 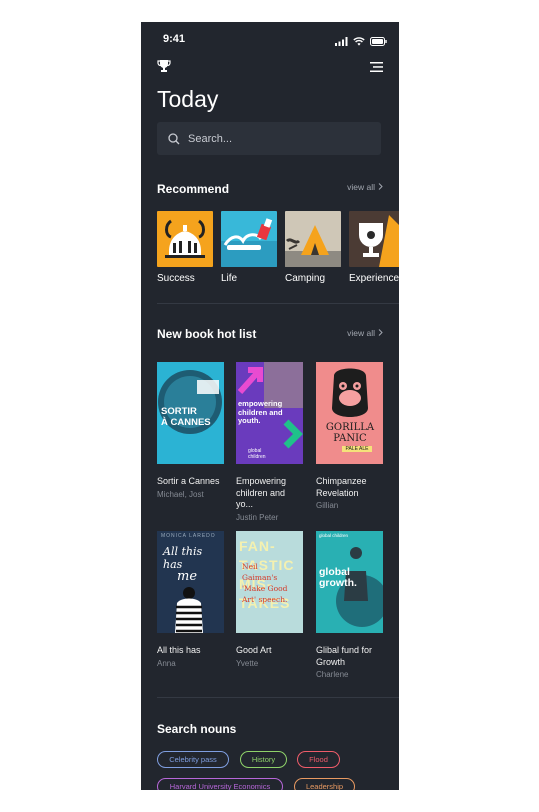 What do you see at coordinates (327, 505) in the screenshot?
I see `book-author: Gillian` at bounding box center [327, 505].